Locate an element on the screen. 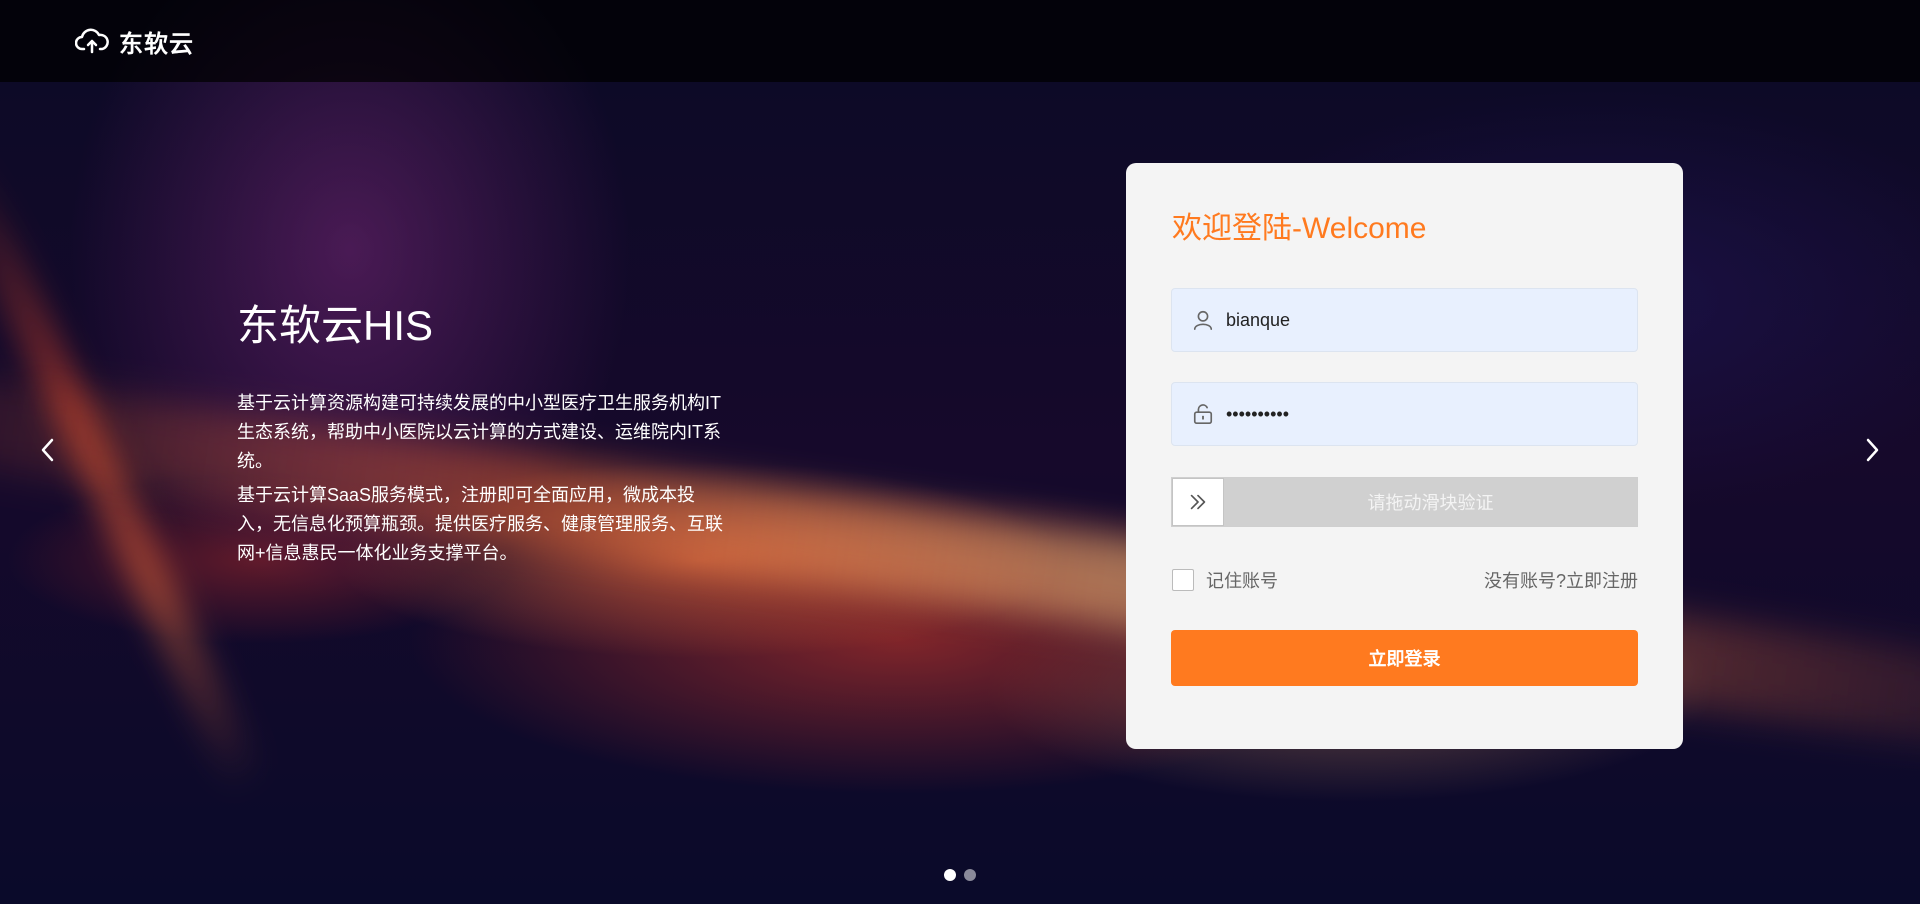 Image resolution: width=1920 pixels, height=904 pixels. remember-row: 记住账号 is located at coordinates (1225, 580).